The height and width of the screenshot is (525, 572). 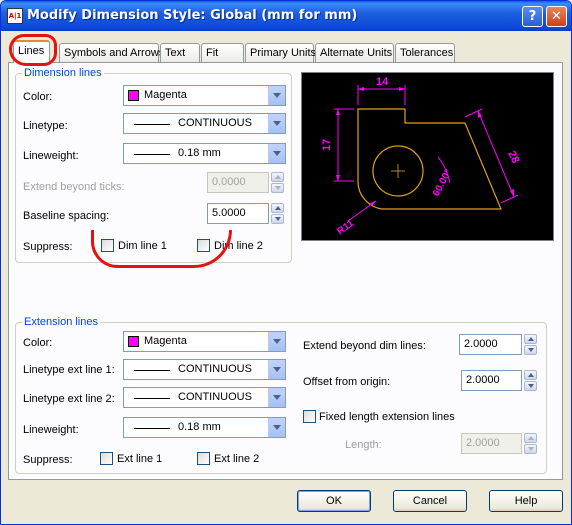 What do you see at coordinates (142, 246) in the screenshot?
I see `dim-line-1-label: Dim line 1` at bounding box center [142, 246].